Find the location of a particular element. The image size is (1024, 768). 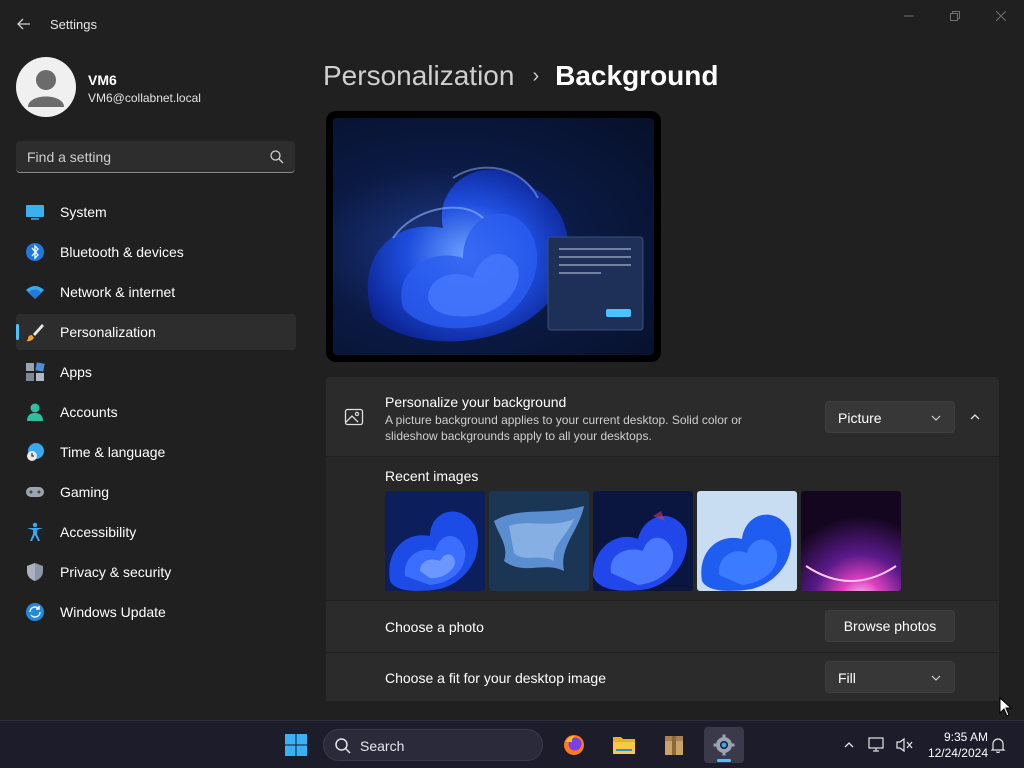

choose-photo-label: Choose a photo is located at coordinates (434, 627).